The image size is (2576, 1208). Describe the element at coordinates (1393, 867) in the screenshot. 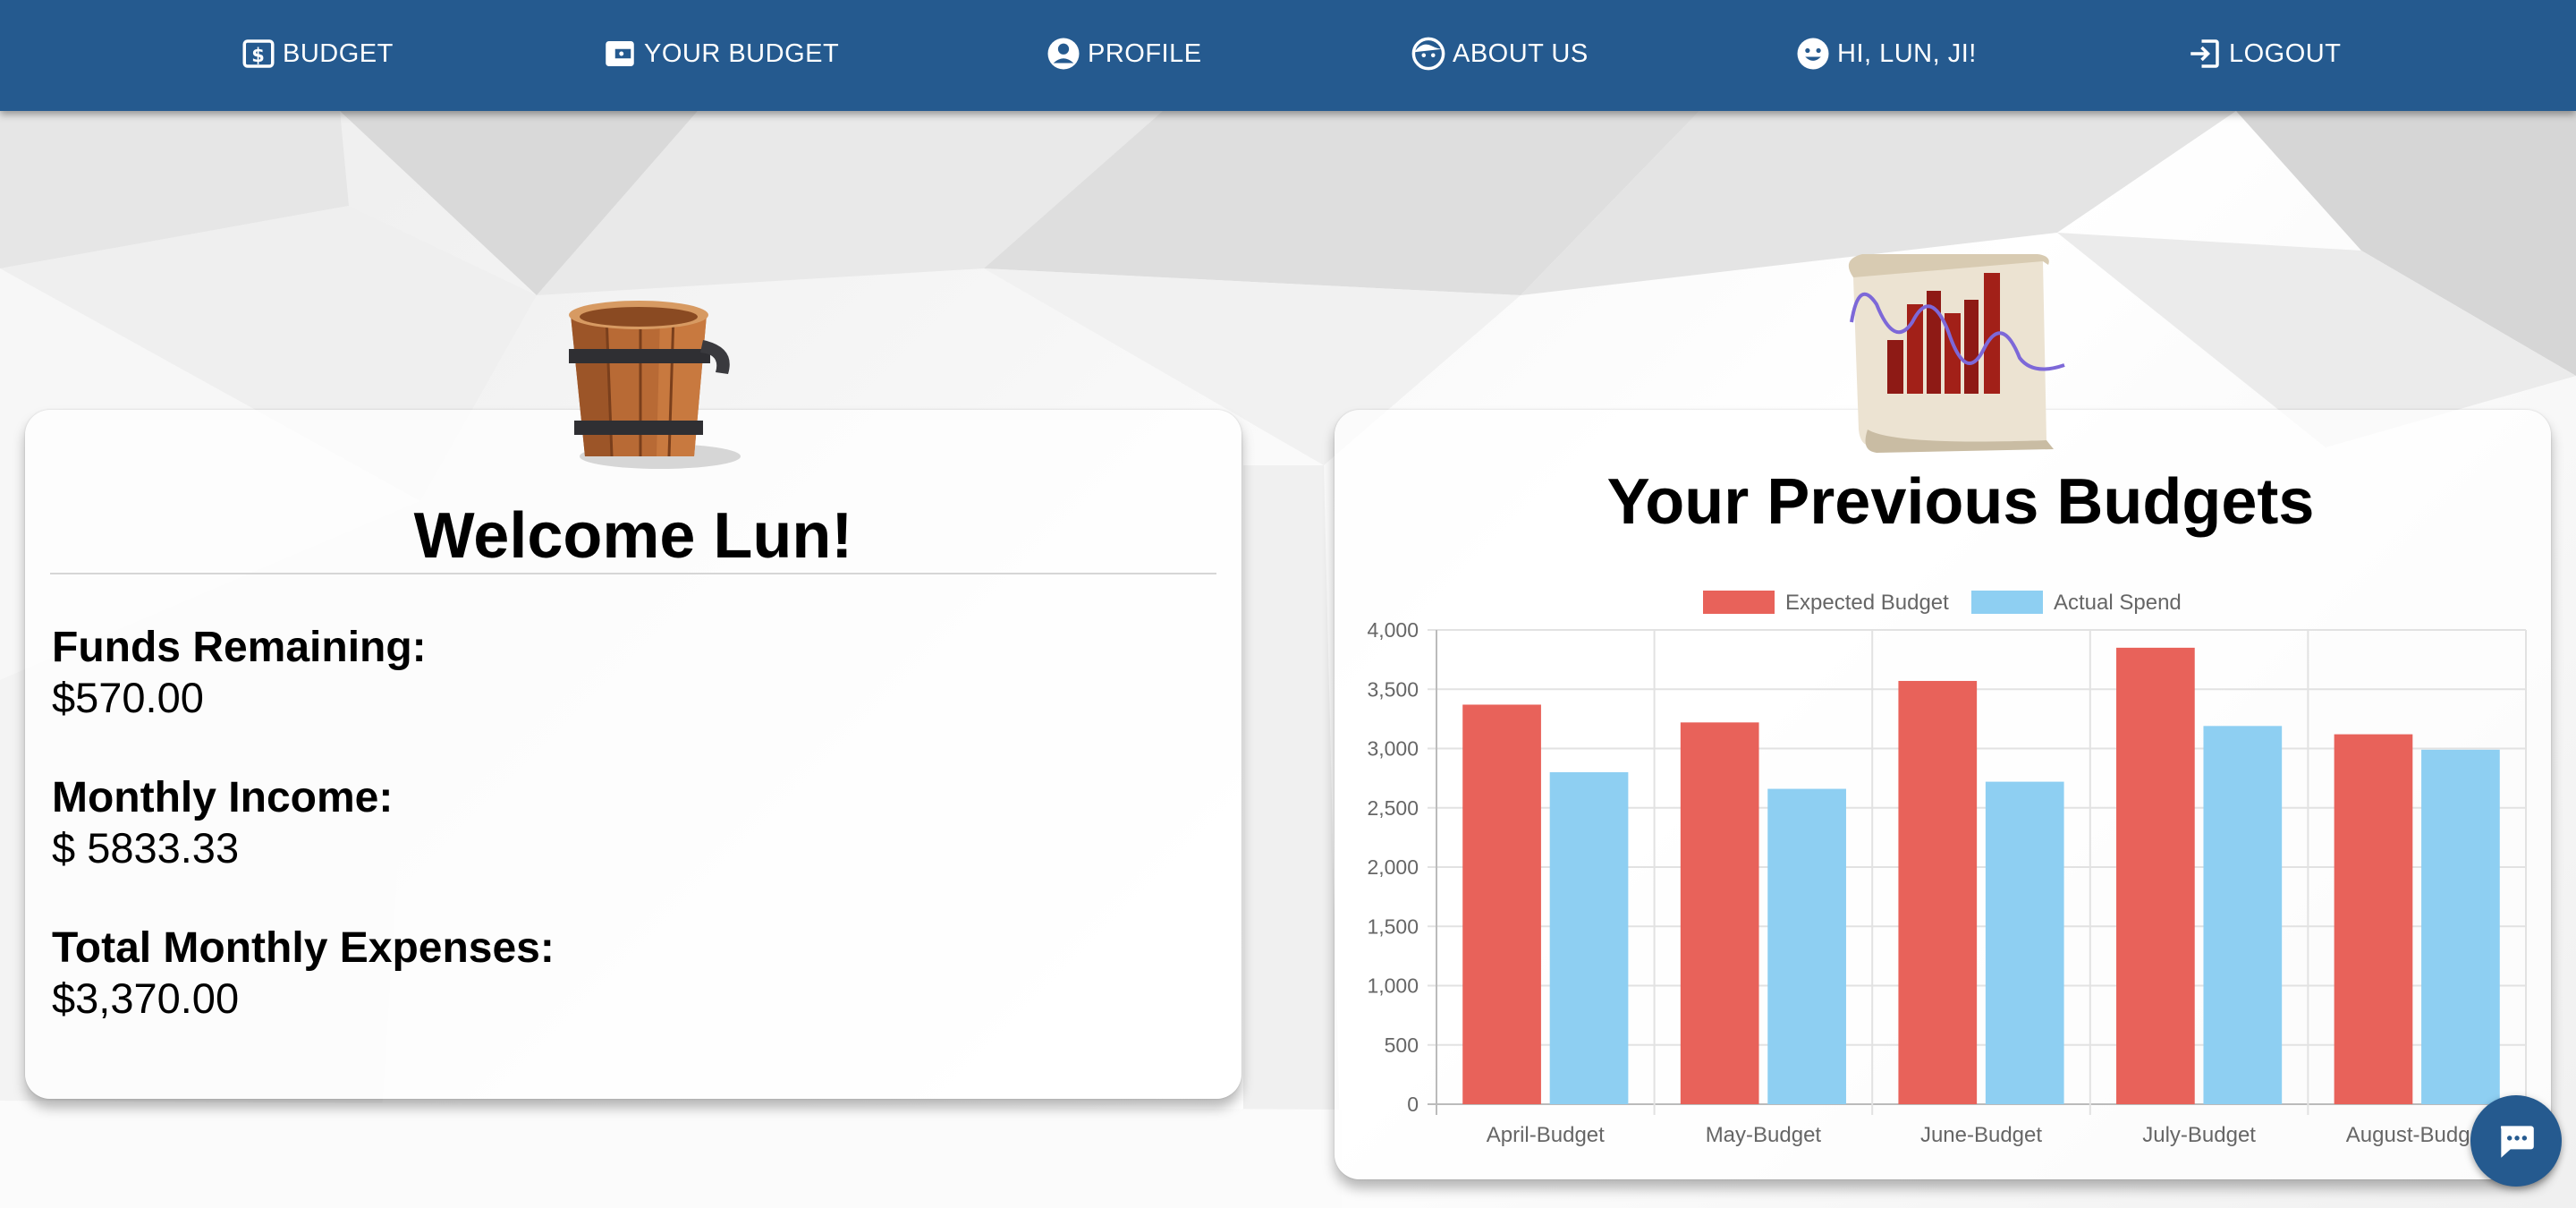

I see `y-tick-label: 2,000` at that location.